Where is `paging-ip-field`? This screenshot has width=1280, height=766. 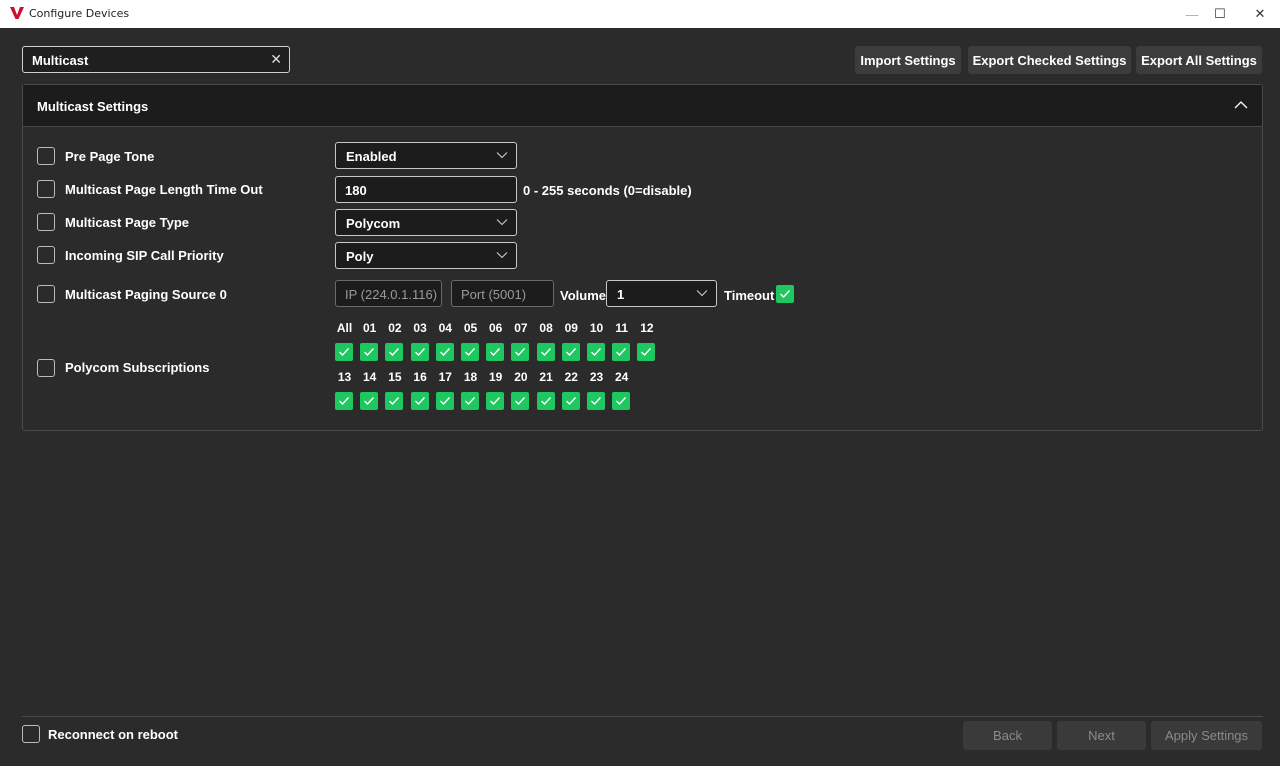 paging-ip-field is located at coordinates (388, 293).